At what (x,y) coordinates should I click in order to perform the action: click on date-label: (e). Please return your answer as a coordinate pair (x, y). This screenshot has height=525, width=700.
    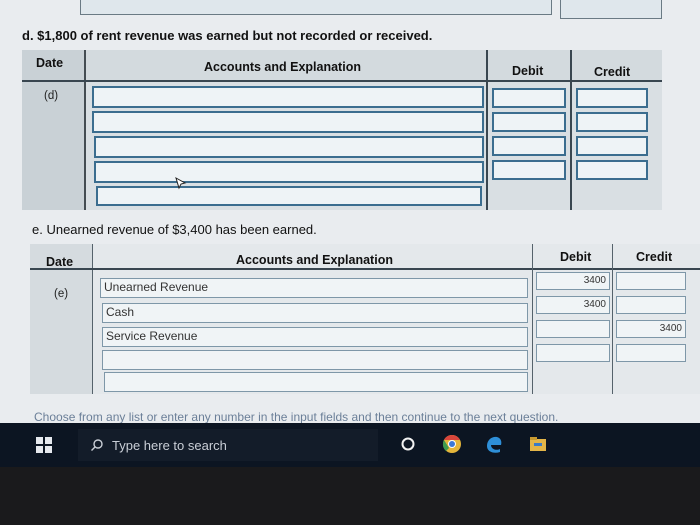
    Looking at the image, I should click on (61, 294).